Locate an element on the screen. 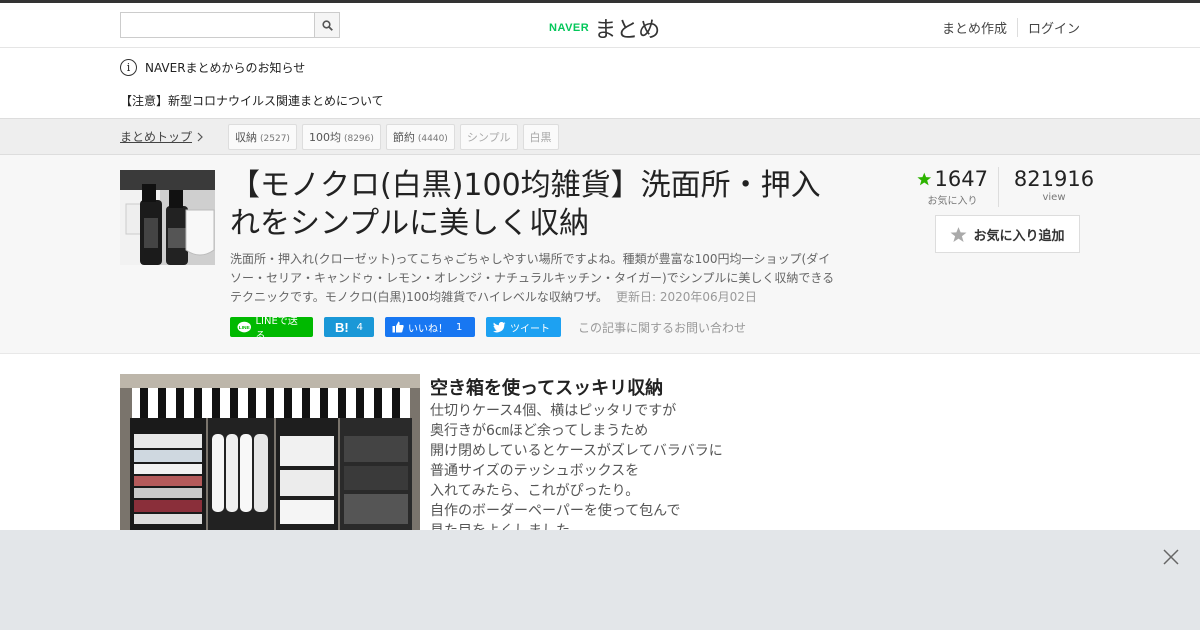  tag-saving: 節約 (4440) is located at coordinates (420, 136).